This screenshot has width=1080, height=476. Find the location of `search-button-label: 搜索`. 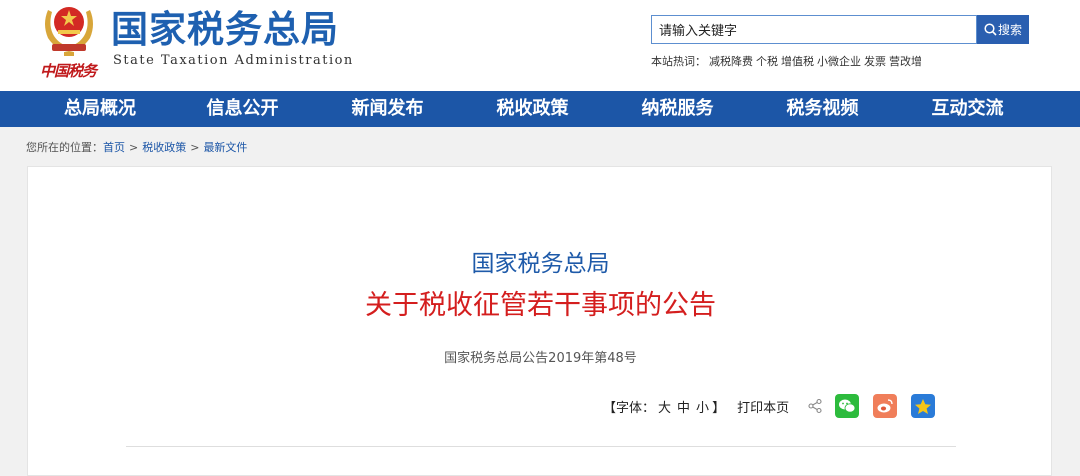

search-button-label: 搜索 is located at coordinates (1009, 30).